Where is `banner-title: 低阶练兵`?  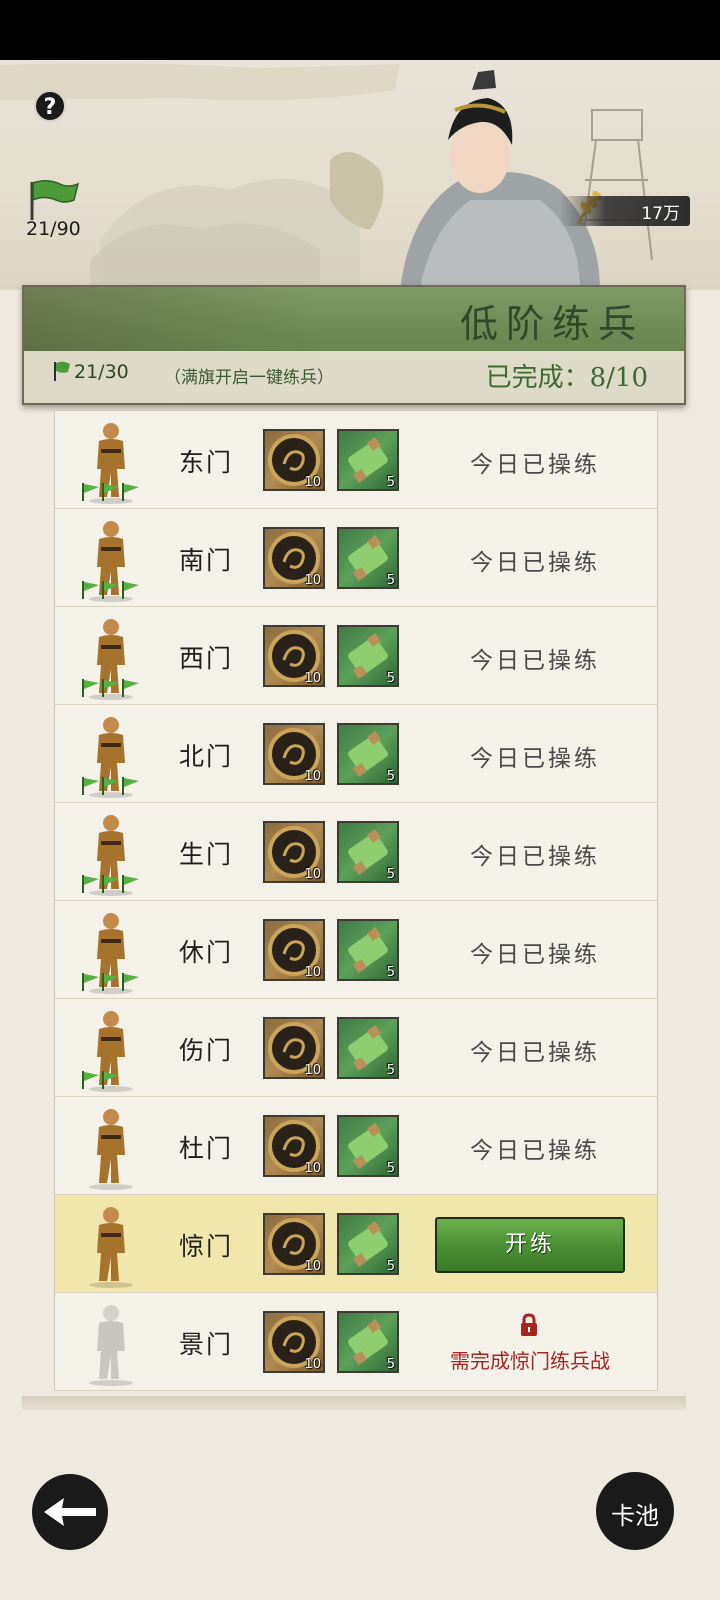
banner-title: 低阶练兵 is located at coordinates (551, 324).